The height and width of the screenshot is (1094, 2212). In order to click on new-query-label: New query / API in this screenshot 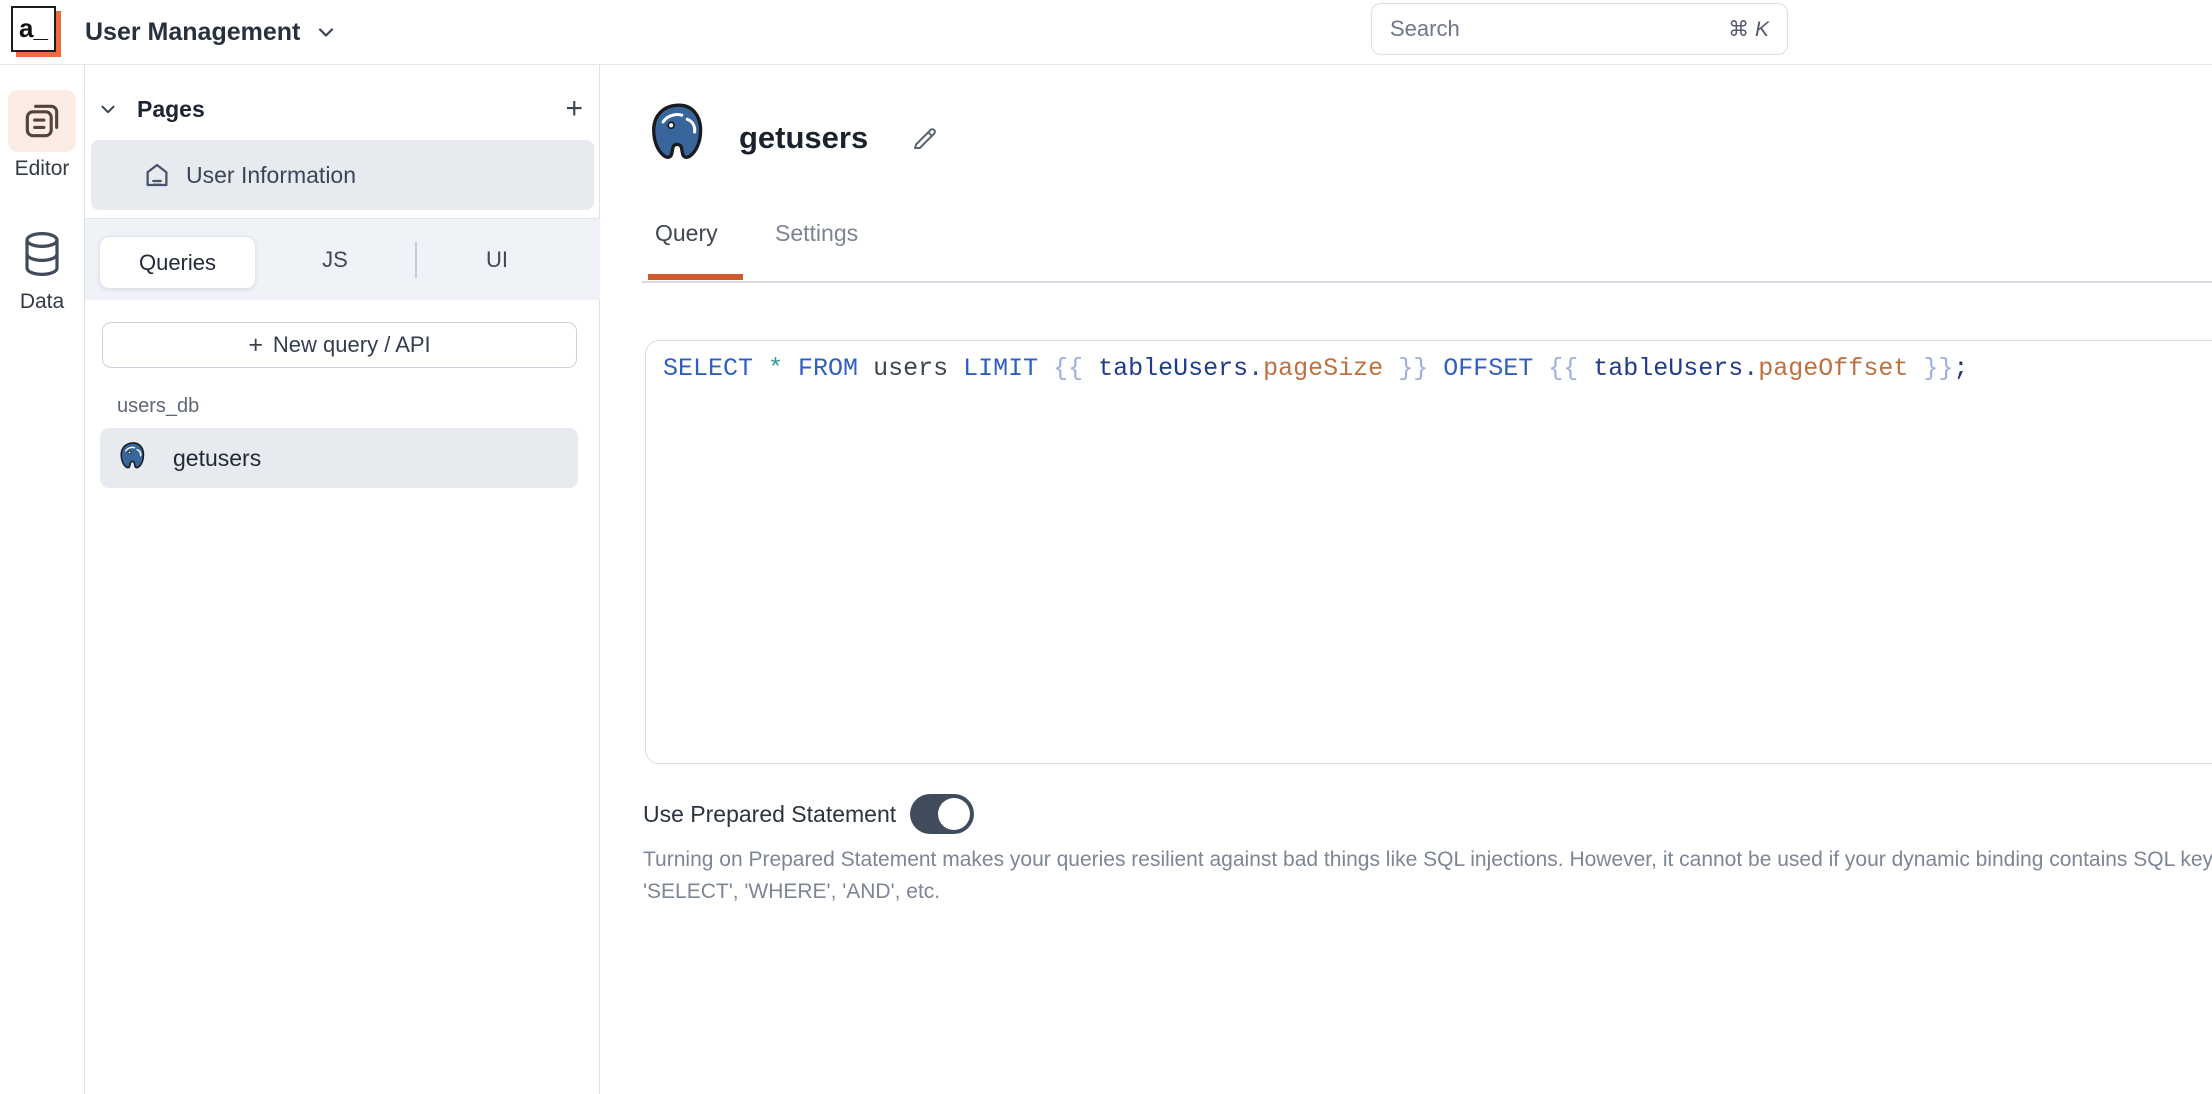, I will do `click(351, 344)`.